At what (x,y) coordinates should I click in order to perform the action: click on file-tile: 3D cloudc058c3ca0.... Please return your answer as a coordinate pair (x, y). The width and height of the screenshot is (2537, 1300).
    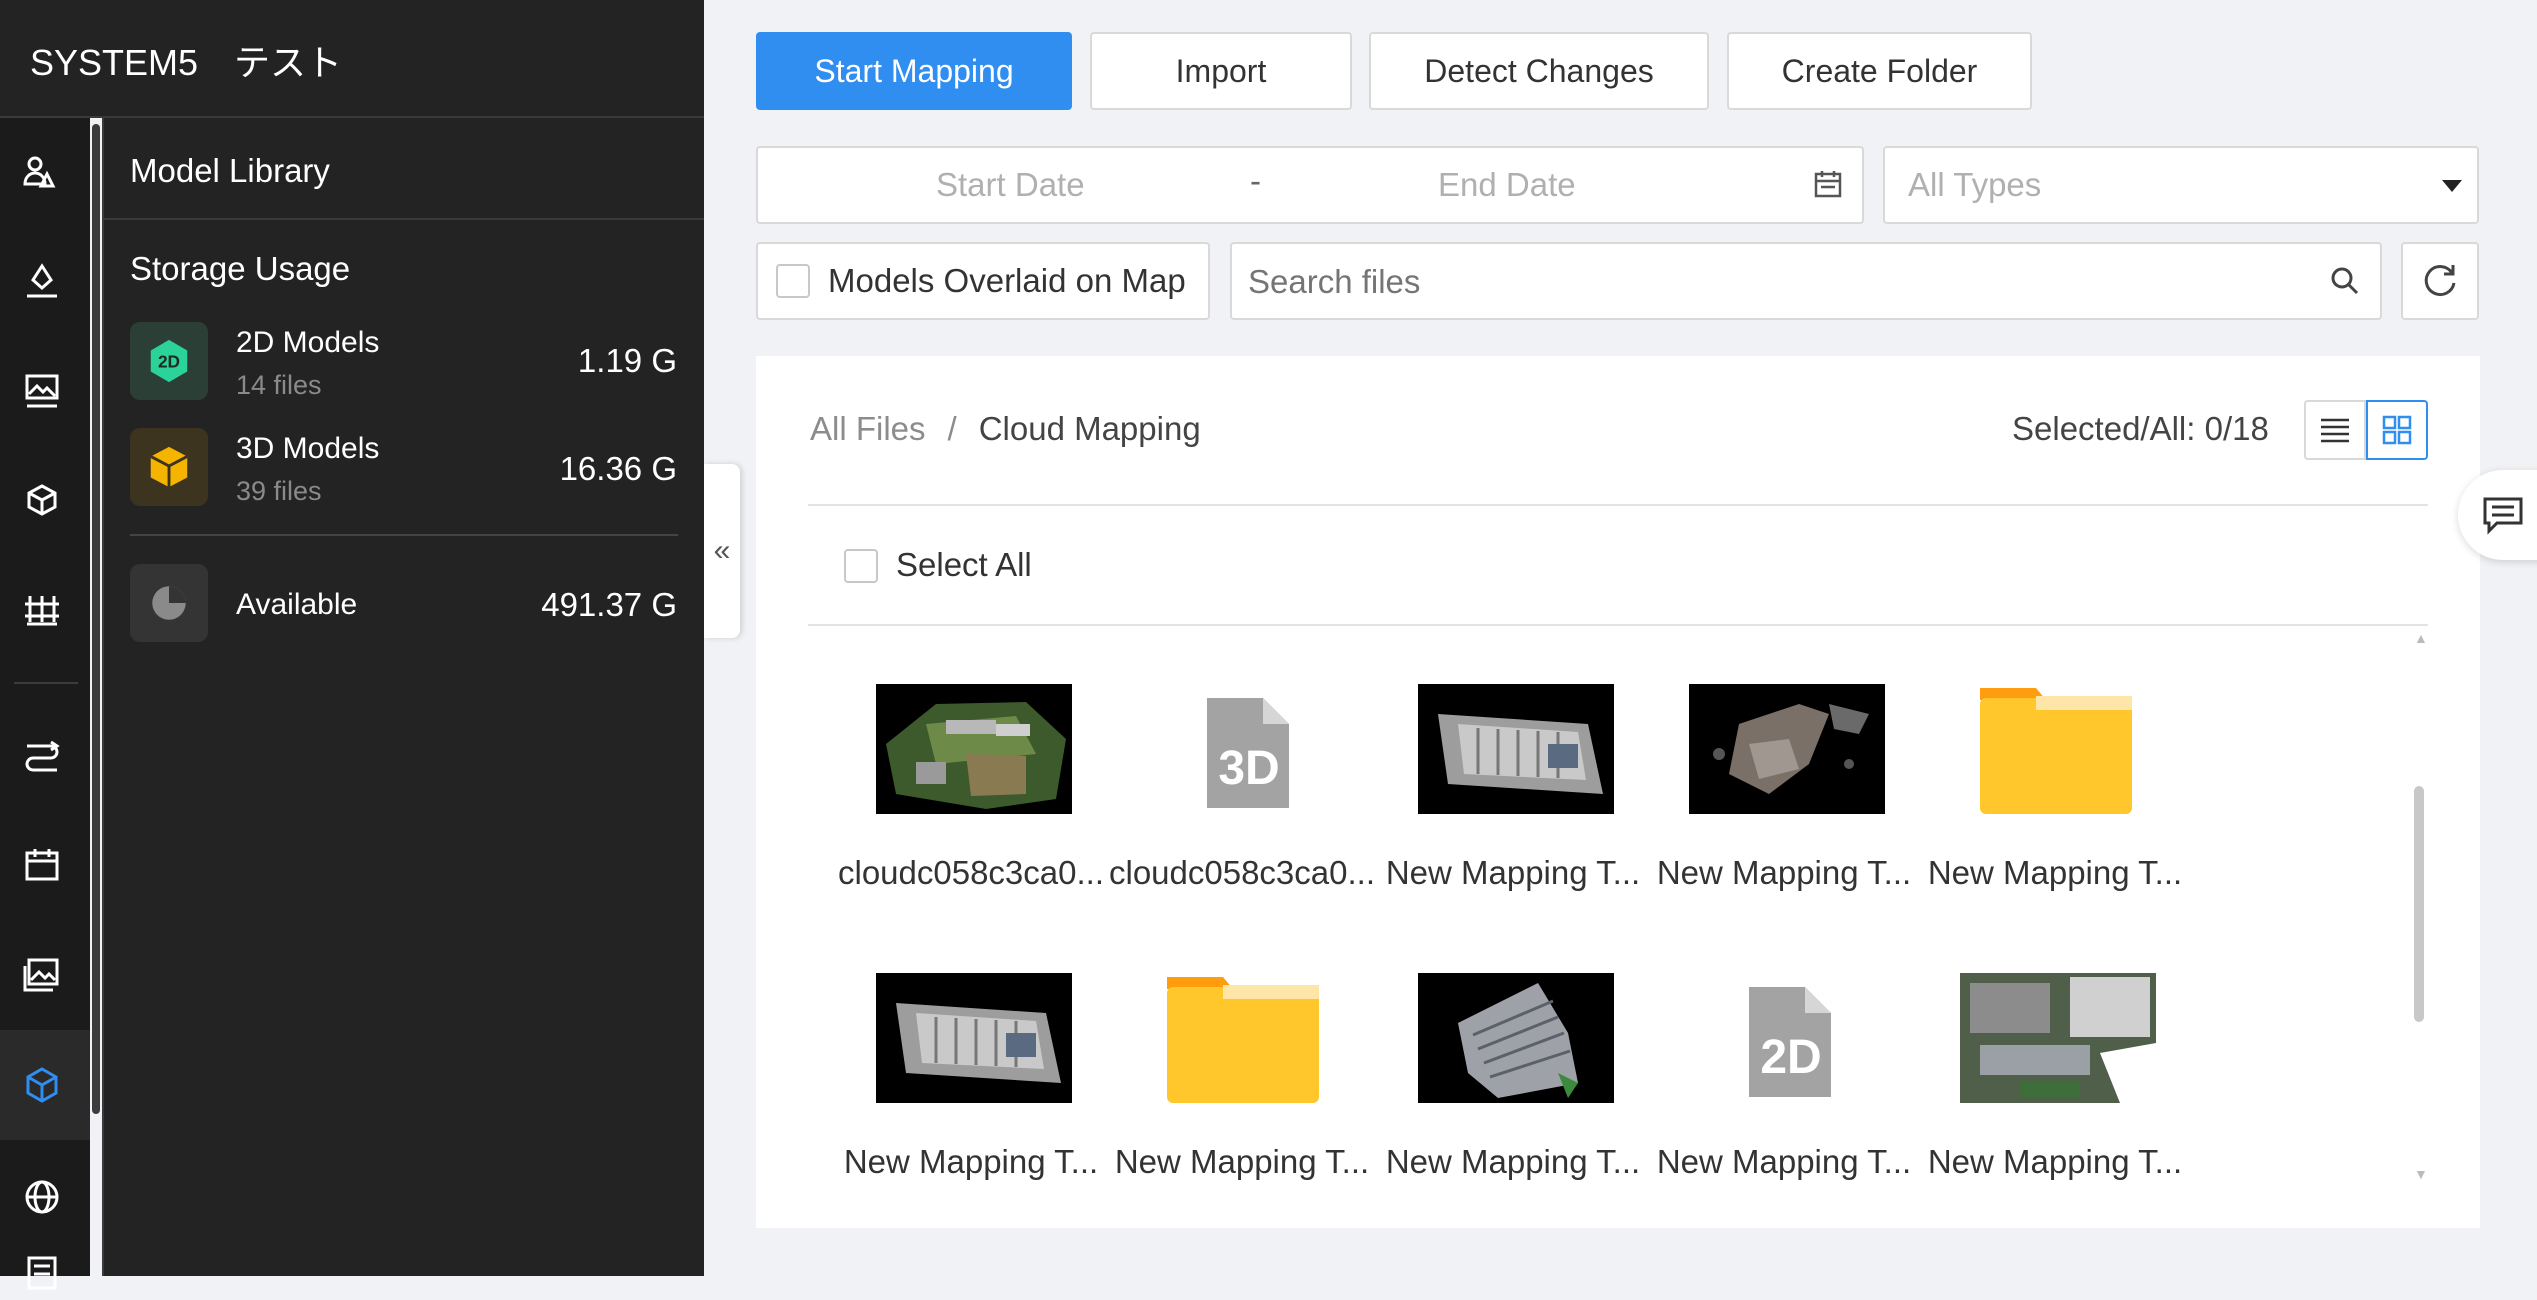
    Looking at the image, I should click on (1241, 794).